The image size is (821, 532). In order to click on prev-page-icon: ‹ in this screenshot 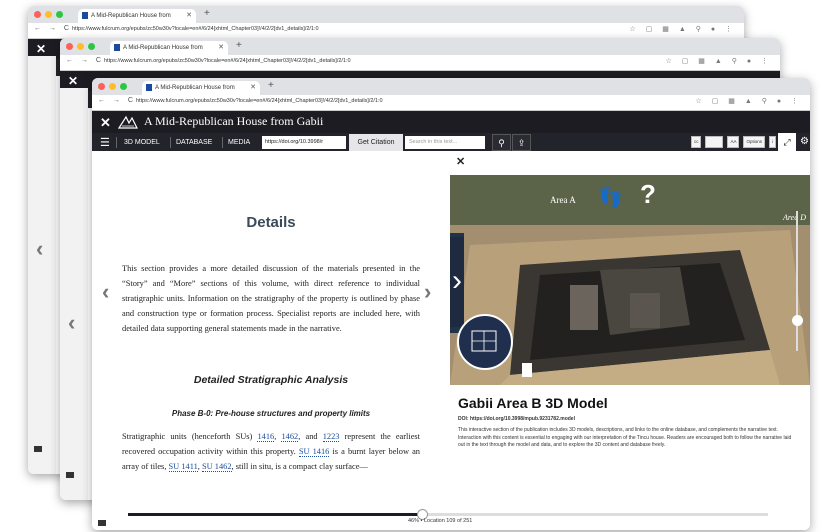, I will do `click(105, 292)`.